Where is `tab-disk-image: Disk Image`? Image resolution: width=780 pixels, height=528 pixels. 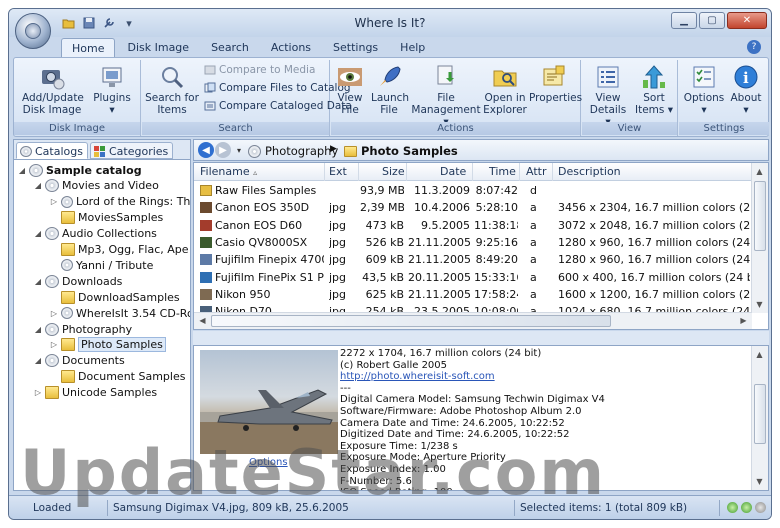 tab-disk-image: Disk Image is located at coordinates (158, 48).